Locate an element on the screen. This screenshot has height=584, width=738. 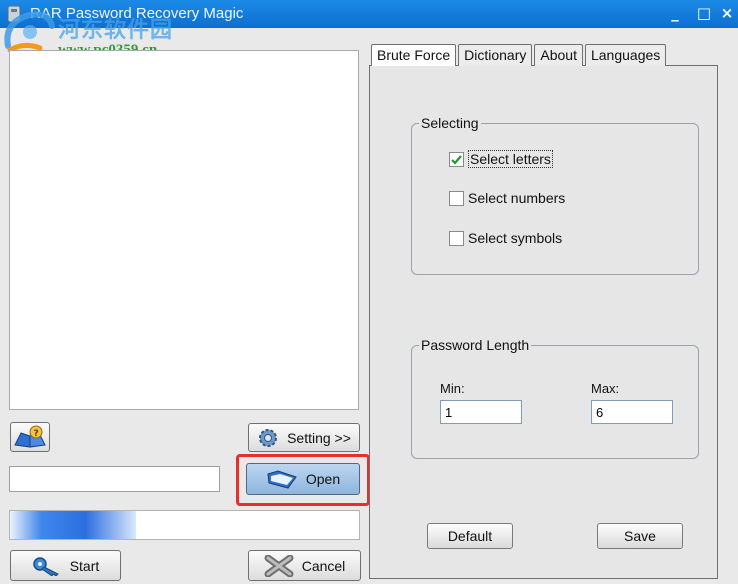
password-length-group: Password Length Min: Max: is located at coordinates (555, 398).